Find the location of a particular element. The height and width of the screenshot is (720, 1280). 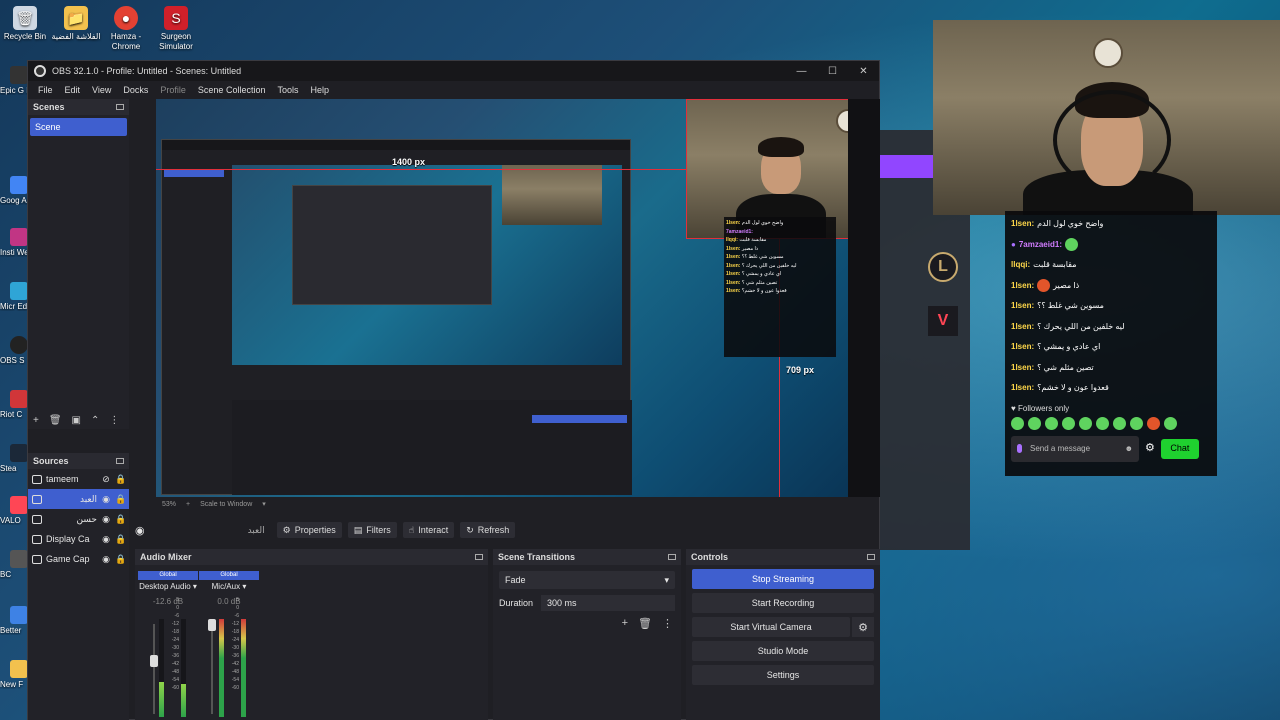

nested-preview is located at coordinates (427, 265).